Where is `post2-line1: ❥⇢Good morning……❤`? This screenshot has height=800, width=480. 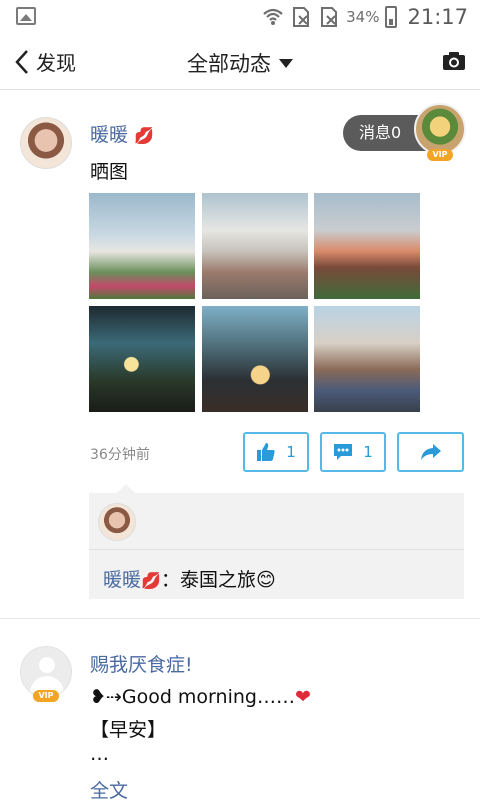
post2-line1: ❥⇢Good morning……❤ is located at coordinates (200, 697).